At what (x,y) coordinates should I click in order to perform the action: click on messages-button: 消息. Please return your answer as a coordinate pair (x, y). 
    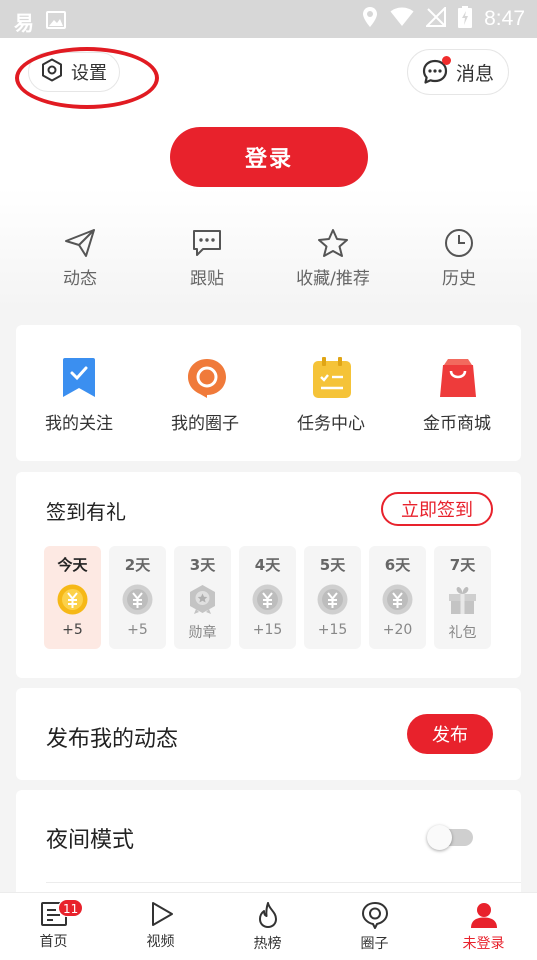
    Looking at the image, I should click on (457, 72).